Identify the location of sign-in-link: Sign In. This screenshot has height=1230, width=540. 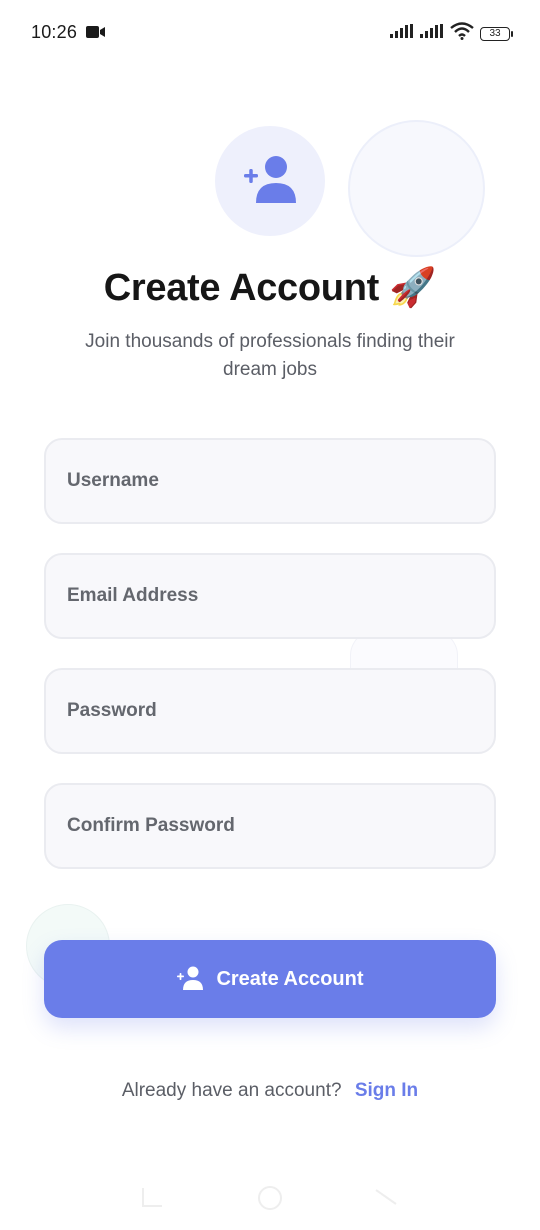
(386, 1090).